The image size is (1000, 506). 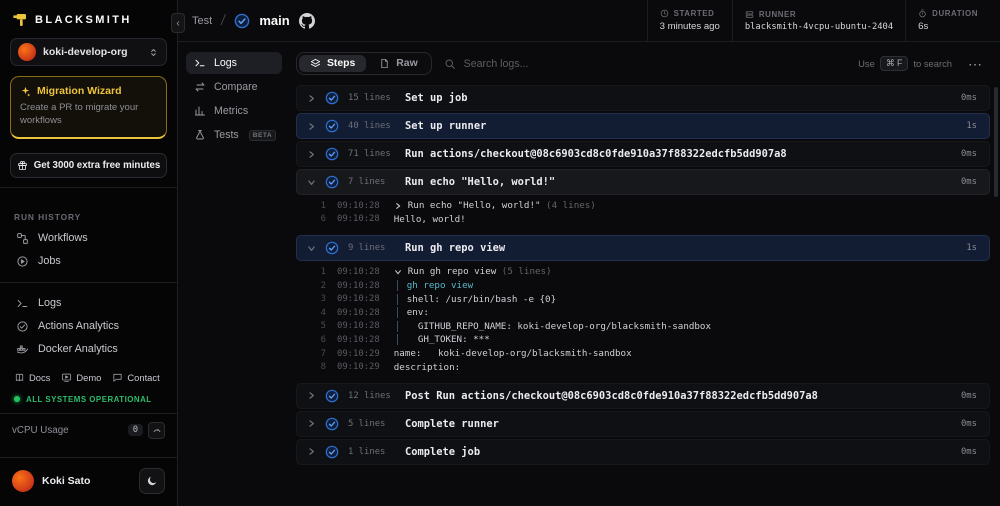 I want to click on gift-icon, so click(x=22, y=165).